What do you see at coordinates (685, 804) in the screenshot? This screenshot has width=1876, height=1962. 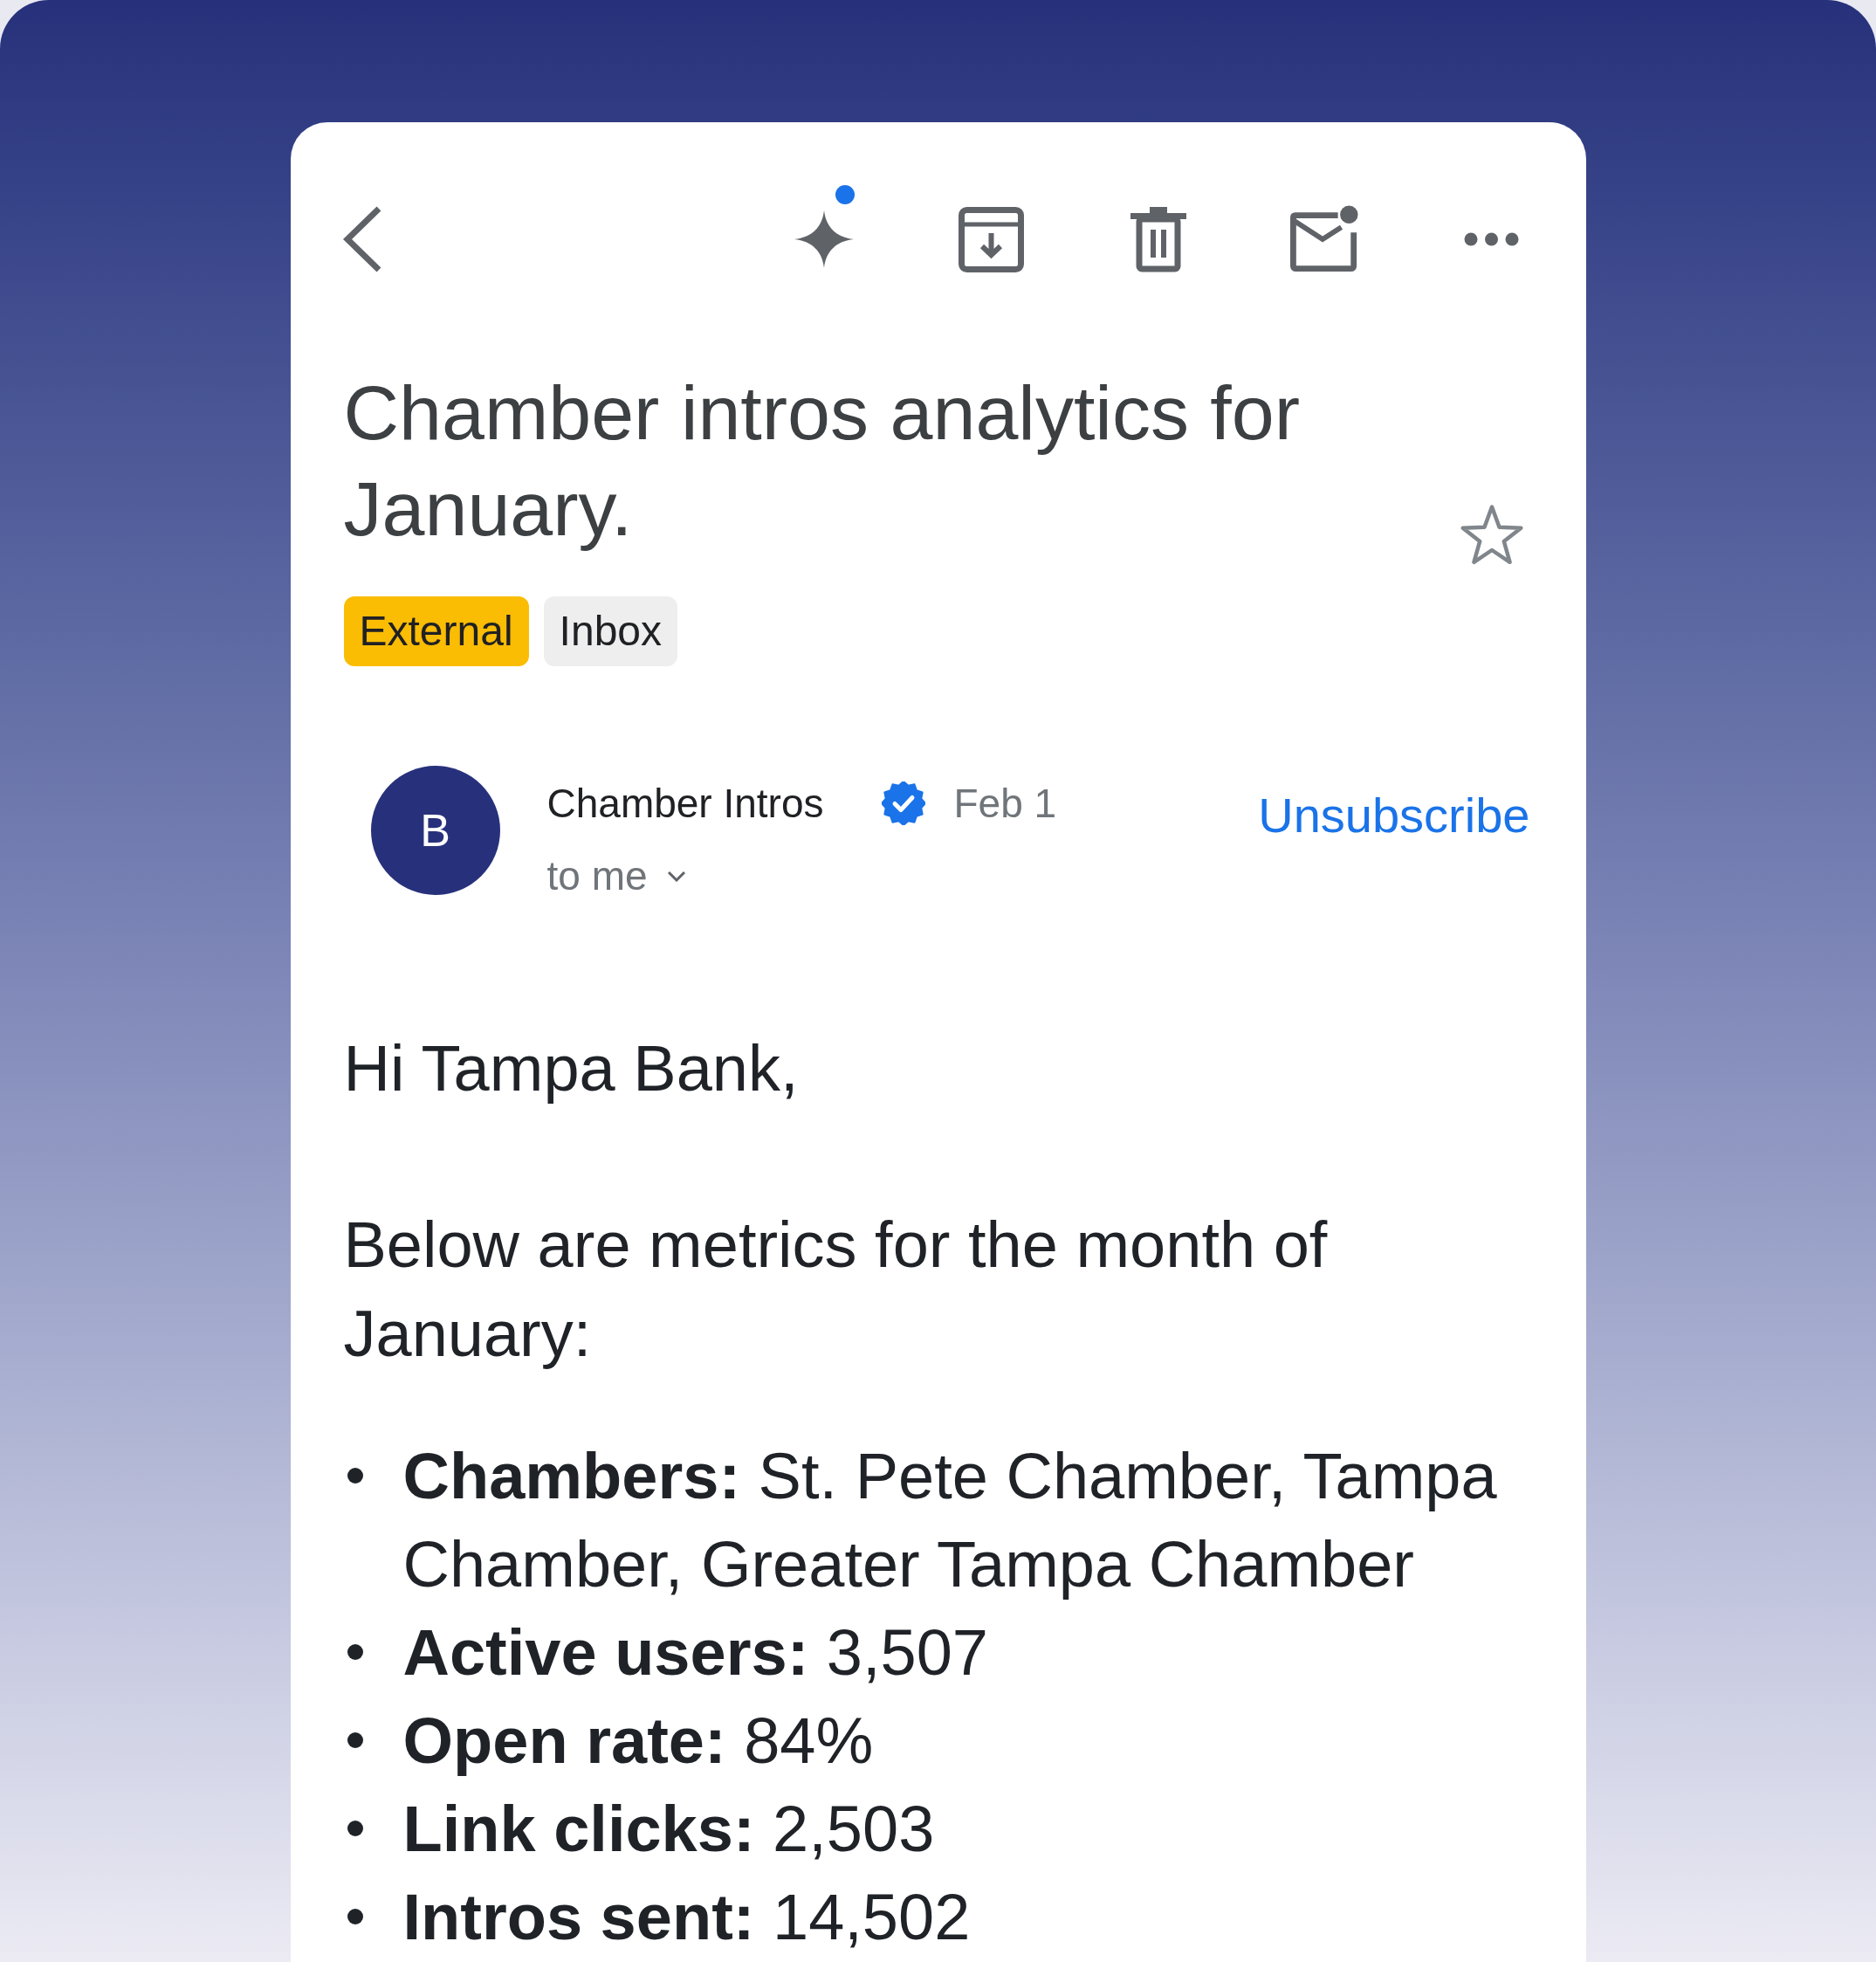 I see `sender-name: Chamber Intros` at bounding box center [685, 804].